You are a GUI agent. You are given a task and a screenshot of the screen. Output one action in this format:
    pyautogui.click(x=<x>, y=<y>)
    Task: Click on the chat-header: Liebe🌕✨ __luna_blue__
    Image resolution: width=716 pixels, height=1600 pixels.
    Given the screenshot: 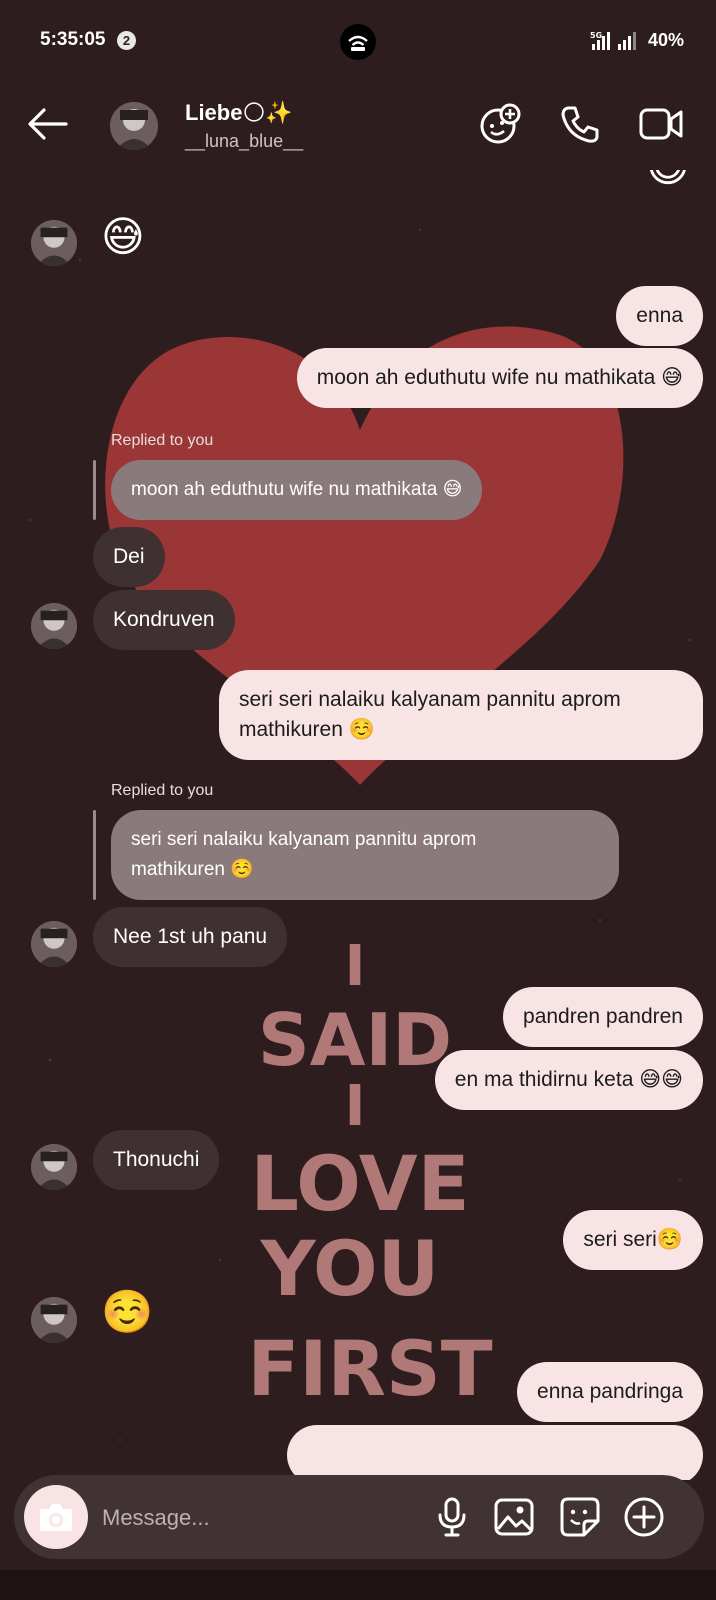 What is the action you would take?
    pyautogui.click(x=358, y=125)
    